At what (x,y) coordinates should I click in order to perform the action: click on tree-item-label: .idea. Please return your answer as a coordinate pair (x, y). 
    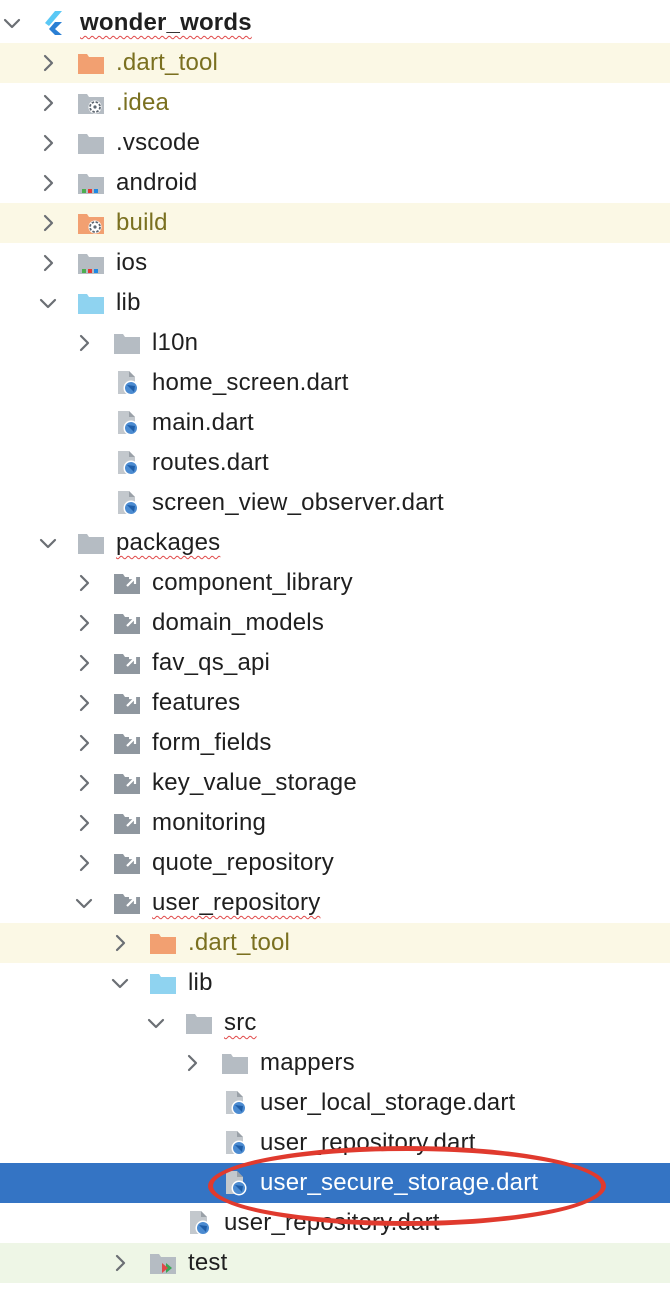
    Looking at the image, I should click on (143, 102).